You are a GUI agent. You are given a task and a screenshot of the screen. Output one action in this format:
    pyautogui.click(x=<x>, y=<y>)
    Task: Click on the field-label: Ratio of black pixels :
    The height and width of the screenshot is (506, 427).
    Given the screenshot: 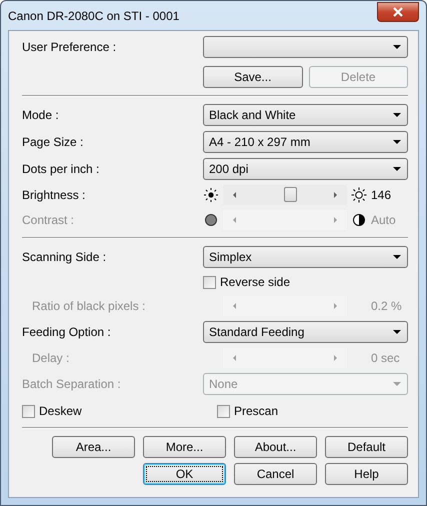 What is the action you would take?
    pyautogui.click(x=88, y=306)
    